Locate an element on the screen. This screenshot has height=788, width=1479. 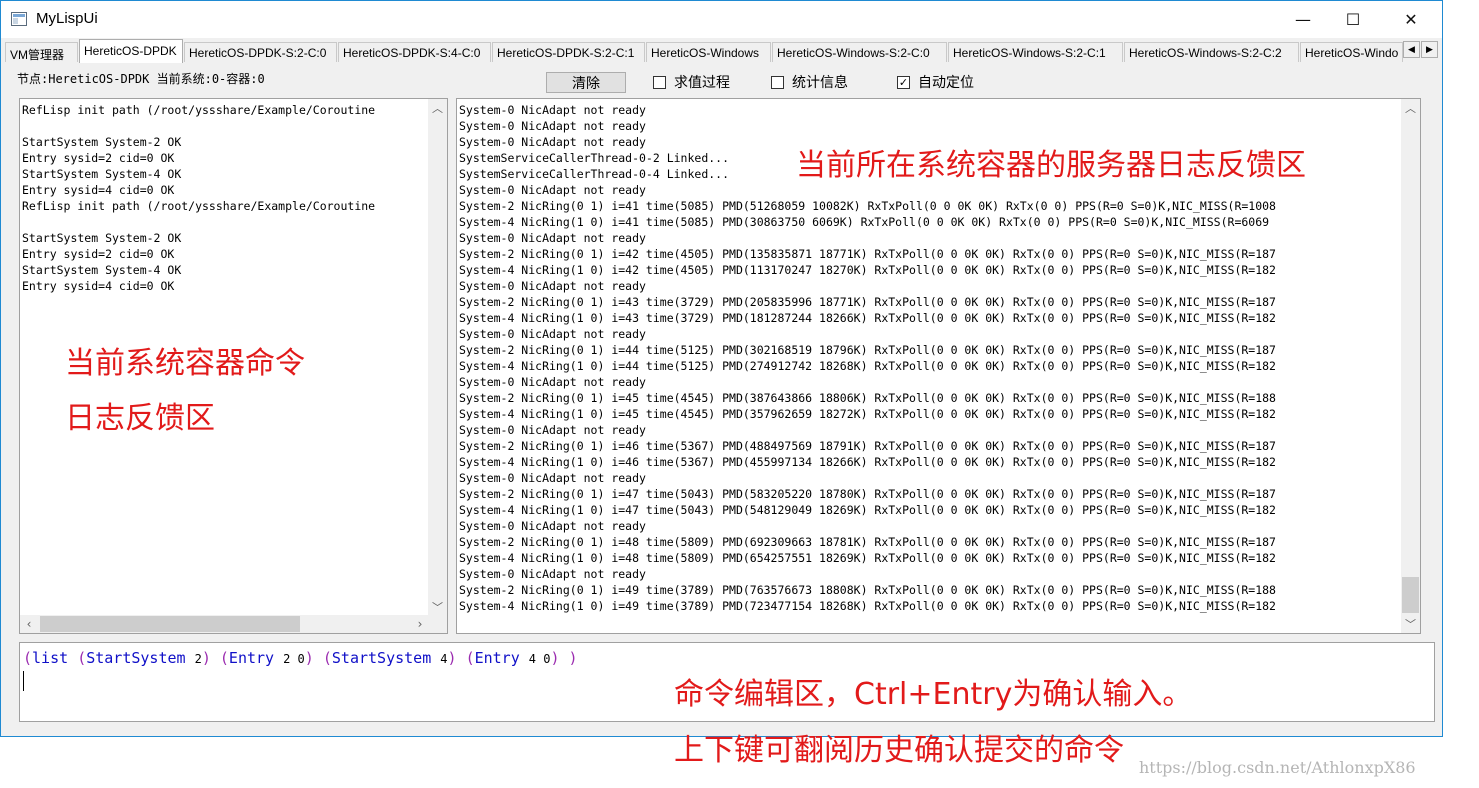
tab-dpdk-s2-c1: HereticOS-DPDK-S:2-C:1 is located at coordinates (568, 52).